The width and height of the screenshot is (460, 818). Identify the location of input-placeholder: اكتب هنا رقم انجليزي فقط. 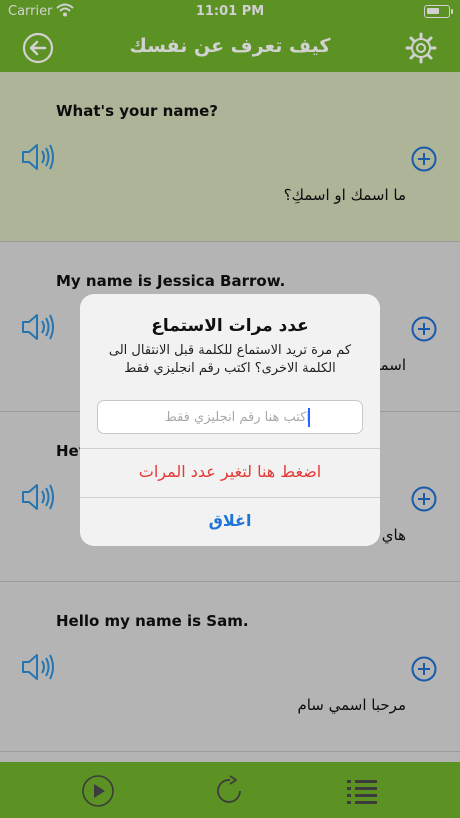
(237, 417).